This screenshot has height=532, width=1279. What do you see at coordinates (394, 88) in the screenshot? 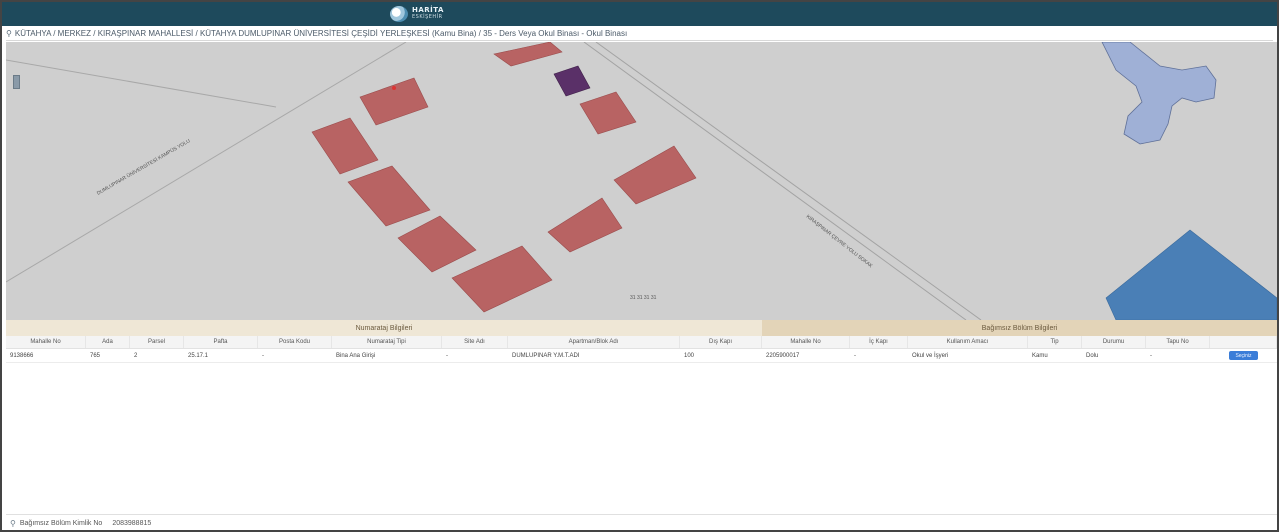
I see `selection-marker-icon` at bounding box center [394, 88].